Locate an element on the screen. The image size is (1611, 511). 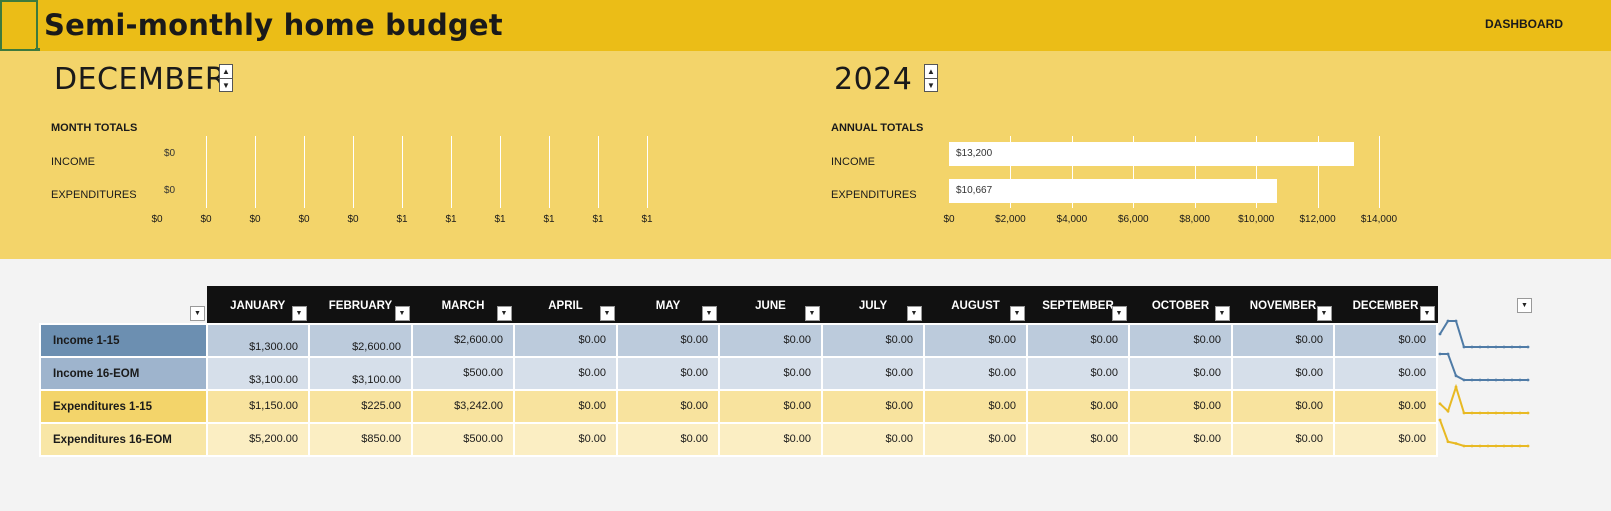
table-cell: $1,300.00 is located at coordinates (258, 340).